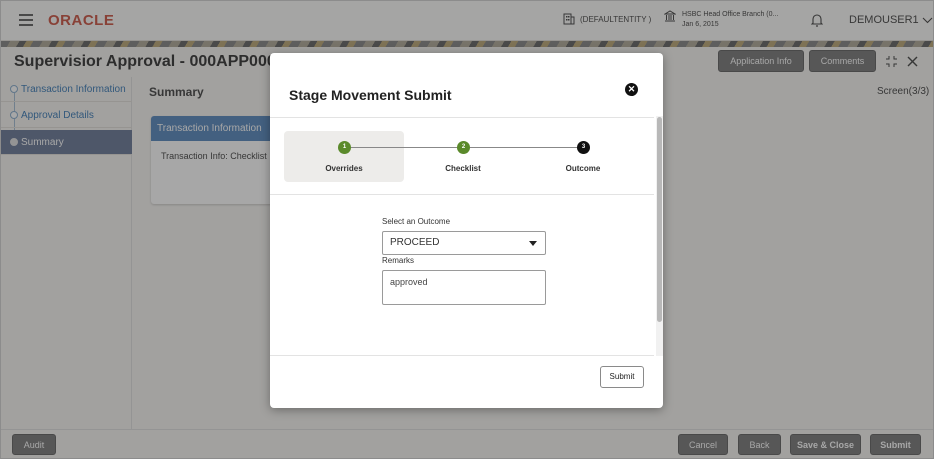  What do you see at coordinates (344, 147) in the screenshot?
I see `step-1-circle: 1` at bounding box center [344, 147].